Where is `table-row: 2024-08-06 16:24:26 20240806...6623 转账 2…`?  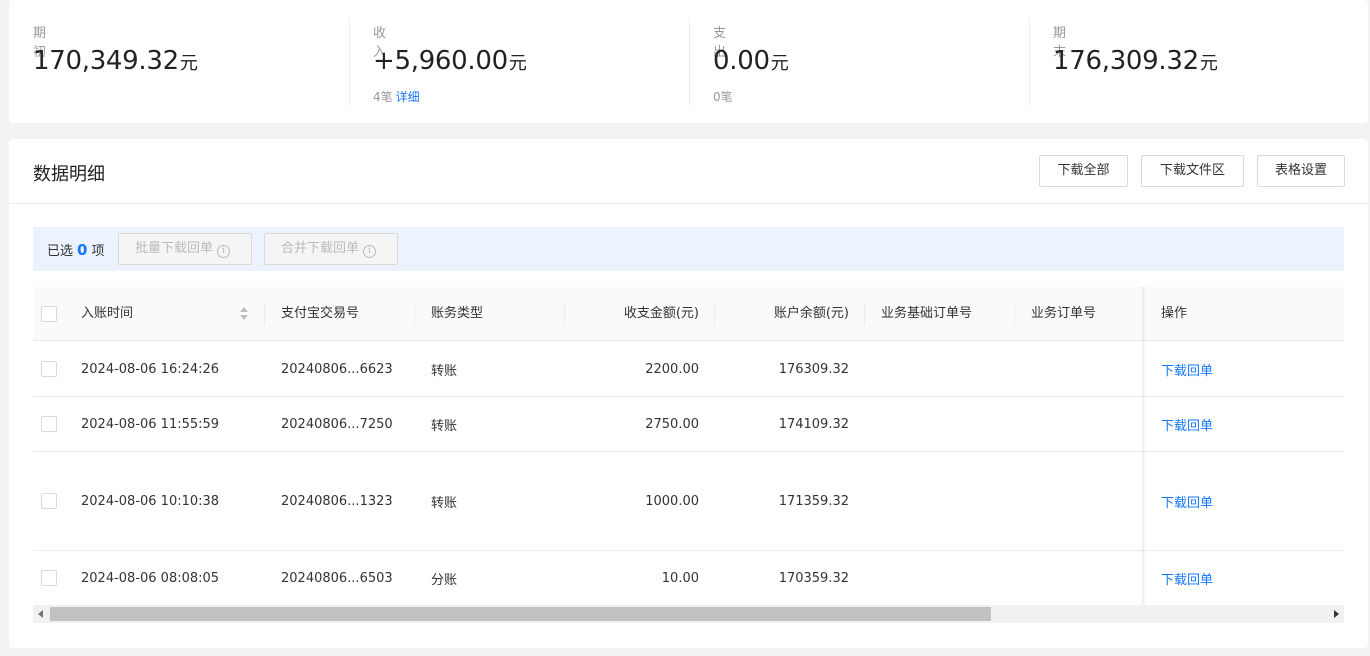
table-row: 2024-08-06 16:24:26 20240806...6623 转账 2… is located at coordinates (688, 369).